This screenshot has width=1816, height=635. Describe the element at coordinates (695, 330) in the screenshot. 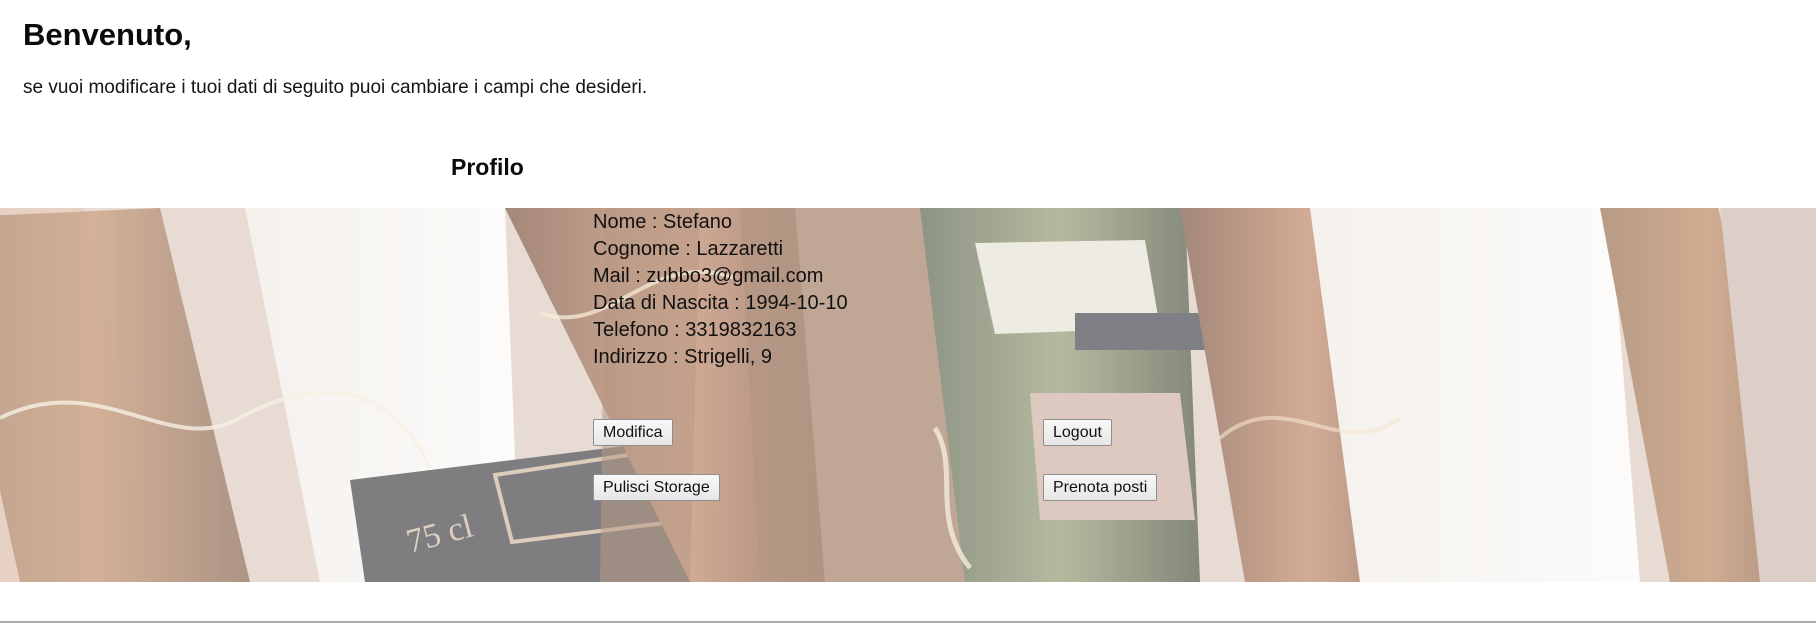

I see `profile-phone: Telefono : 3319832163` at that location.